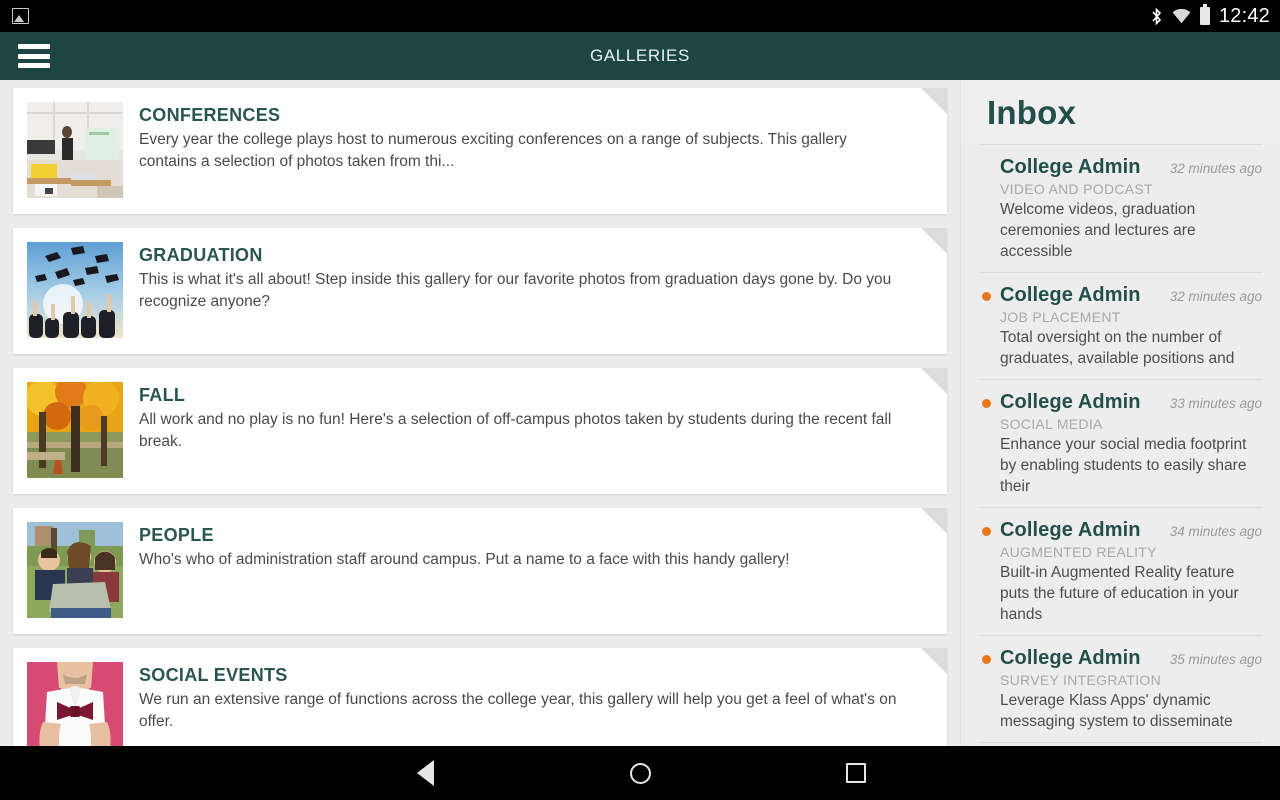 This screenshot has width=1280, height=800. Describe the element at coordinates (162, 395) in the screenshot. I see `gallery-title: FALL` at that location.